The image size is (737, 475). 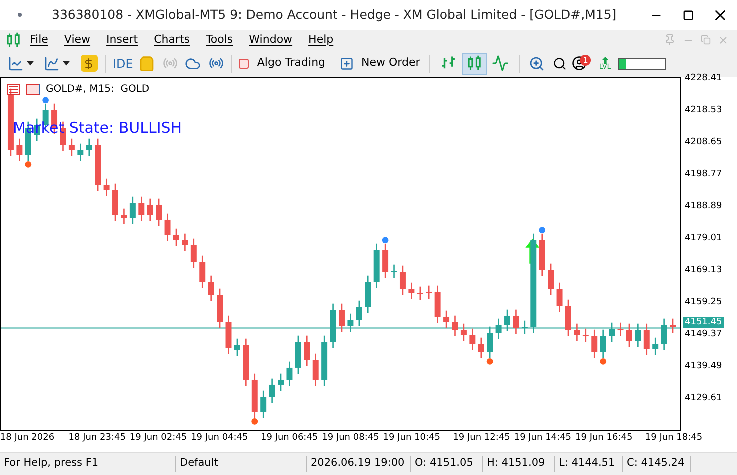 What do you see at coordinates (27, 438) in the screenshot?
I see `time-label: 18 Jun 2026` at bounding box center [27, 438].